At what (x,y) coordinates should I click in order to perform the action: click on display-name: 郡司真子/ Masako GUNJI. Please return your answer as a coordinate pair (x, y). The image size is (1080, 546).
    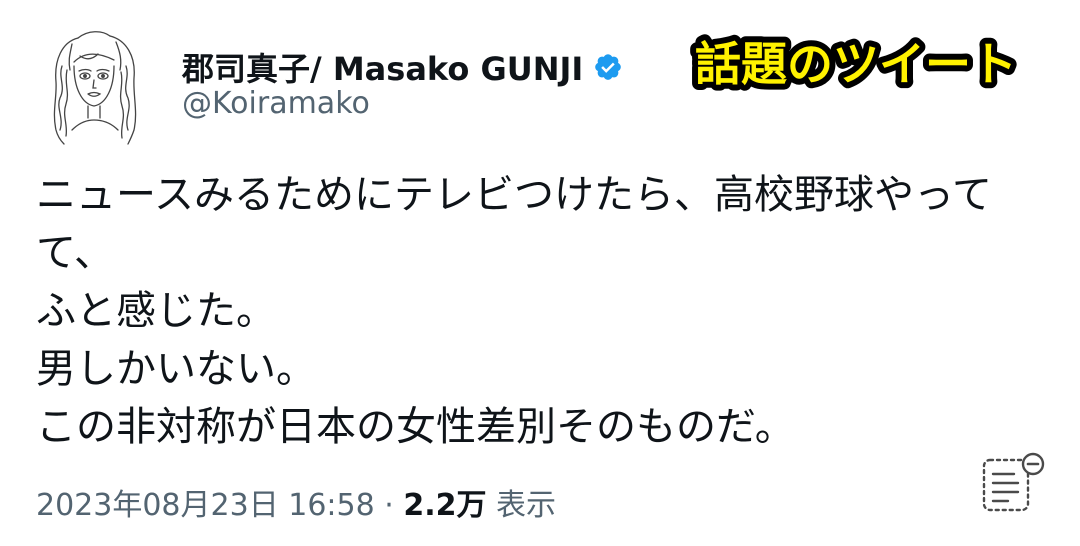
    Looking at the image, I should click on (402, 67).